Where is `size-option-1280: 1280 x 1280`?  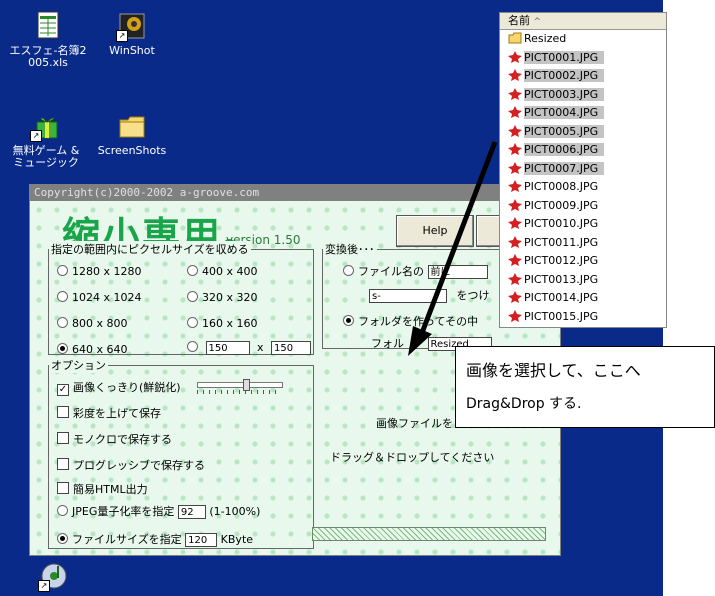 size-option-1280: 1280 x 1280 is located at coordinates (99, 271).